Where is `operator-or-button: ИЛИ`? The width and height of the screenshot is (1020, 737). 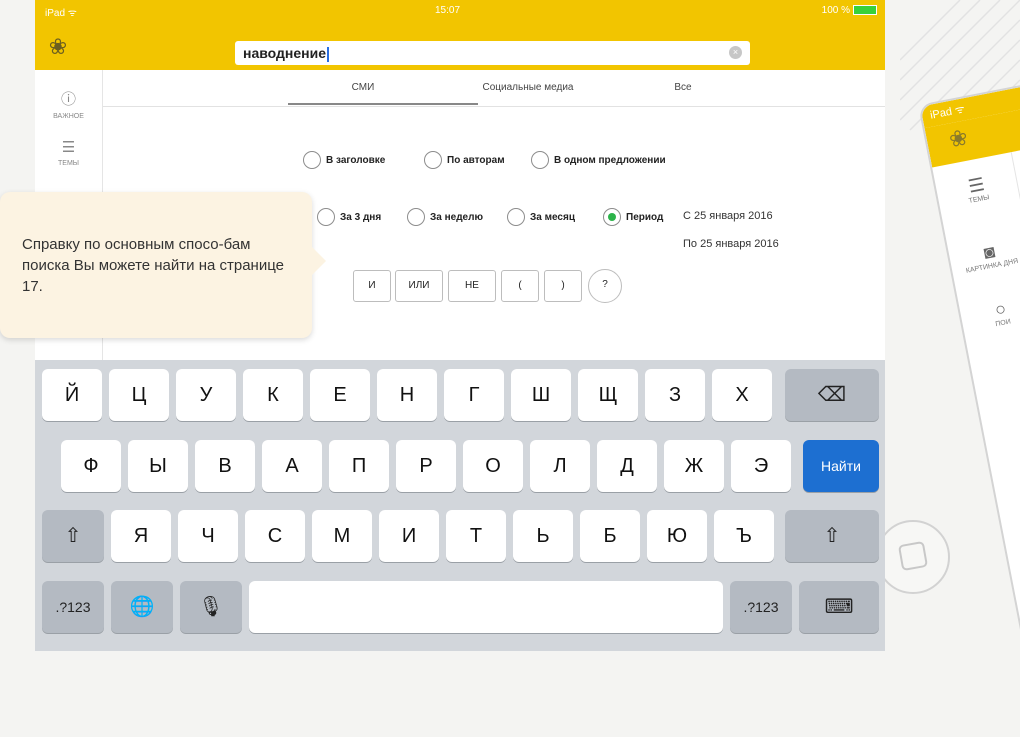 operator-or-button: ИЛИ is located at coordinates (419, 286).